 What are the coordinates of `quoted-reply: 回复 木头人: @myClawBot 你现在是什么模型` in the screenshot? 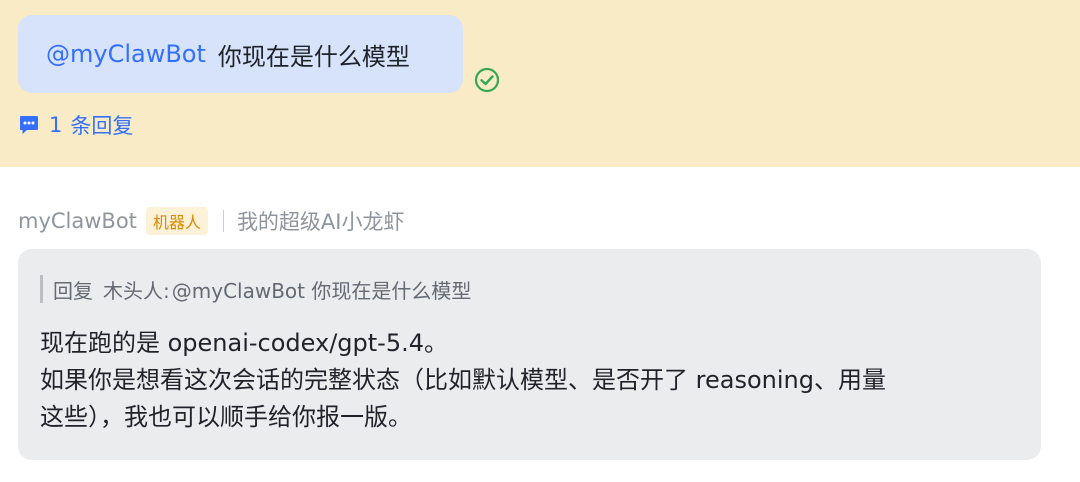 It's located at (255, 289).